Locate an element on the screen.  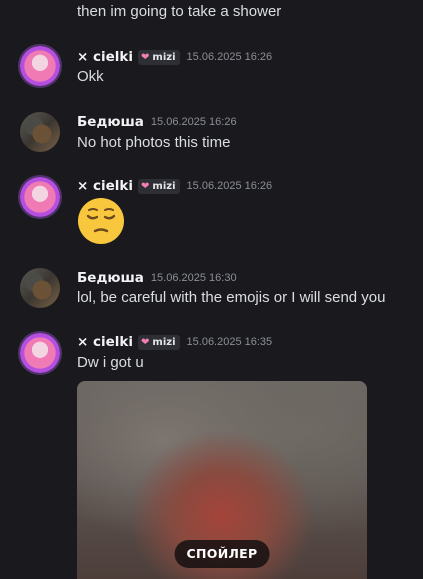
message-text: Dw i got u is located at coordinates (110, 362).